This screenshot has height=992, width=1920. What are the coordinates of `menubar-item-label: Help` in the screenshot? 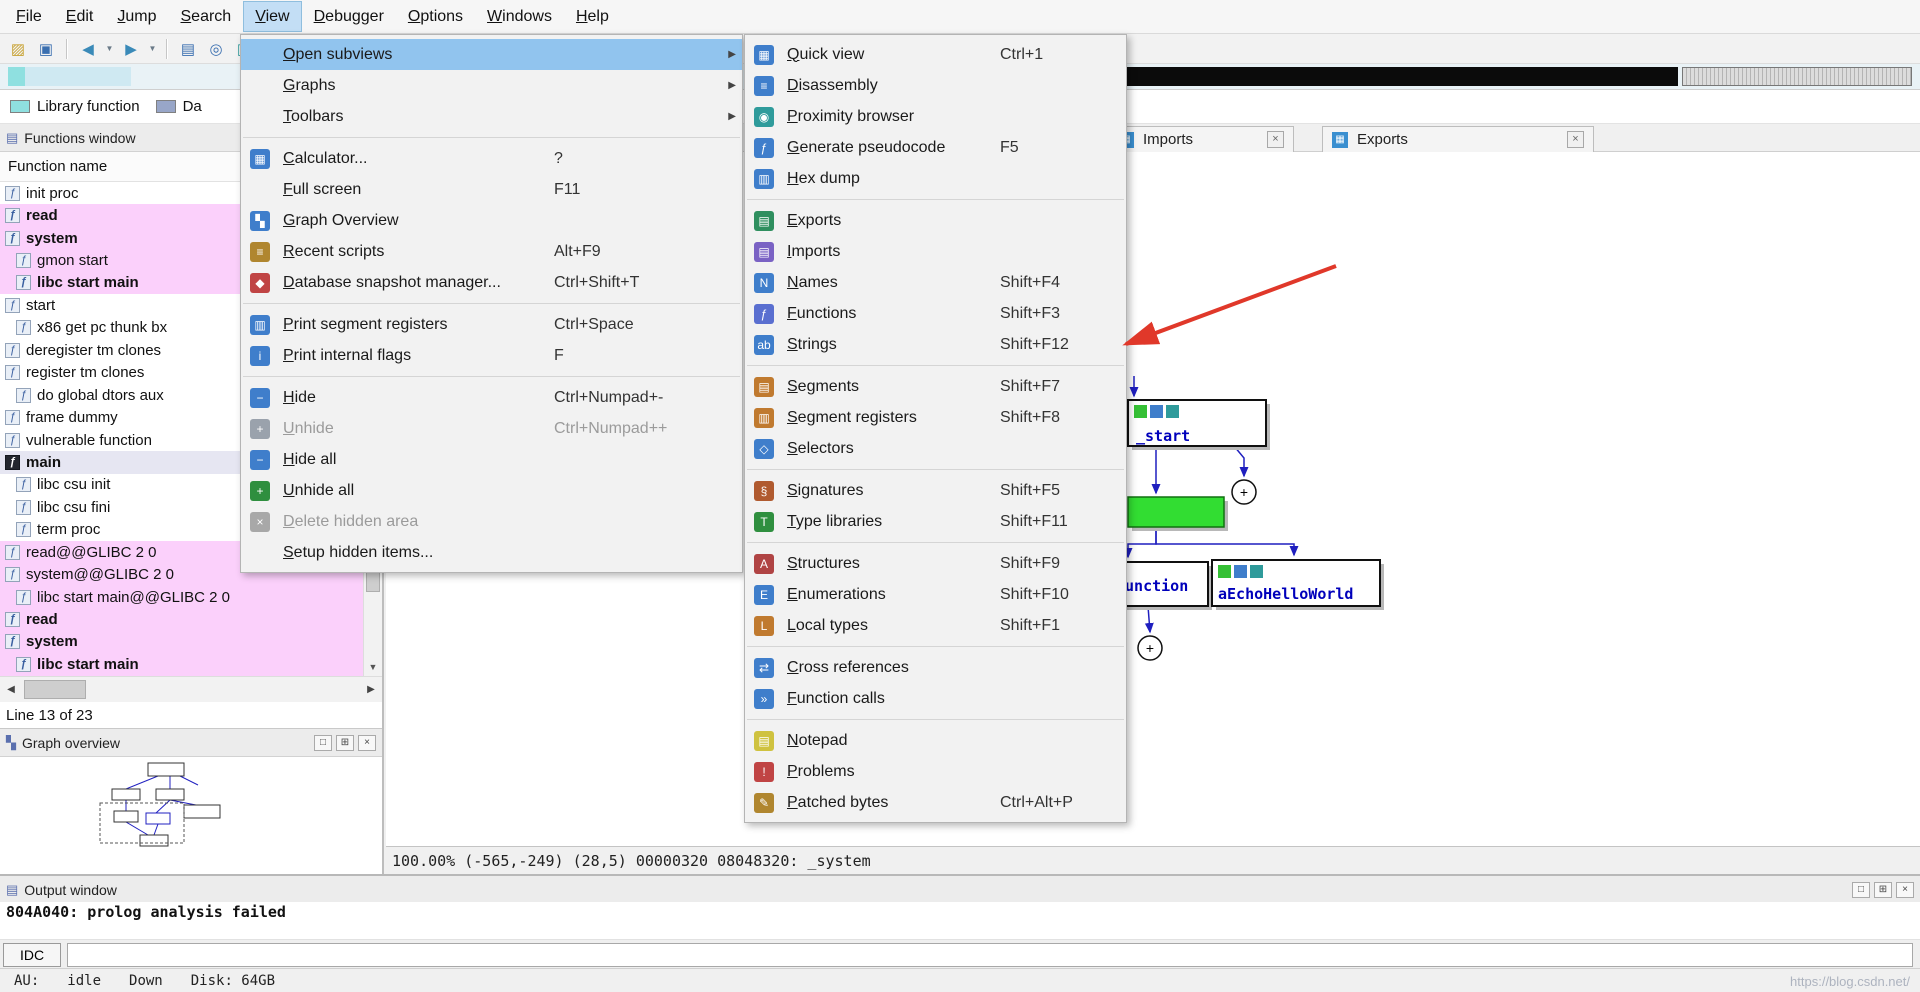 It's located at (592, 16).